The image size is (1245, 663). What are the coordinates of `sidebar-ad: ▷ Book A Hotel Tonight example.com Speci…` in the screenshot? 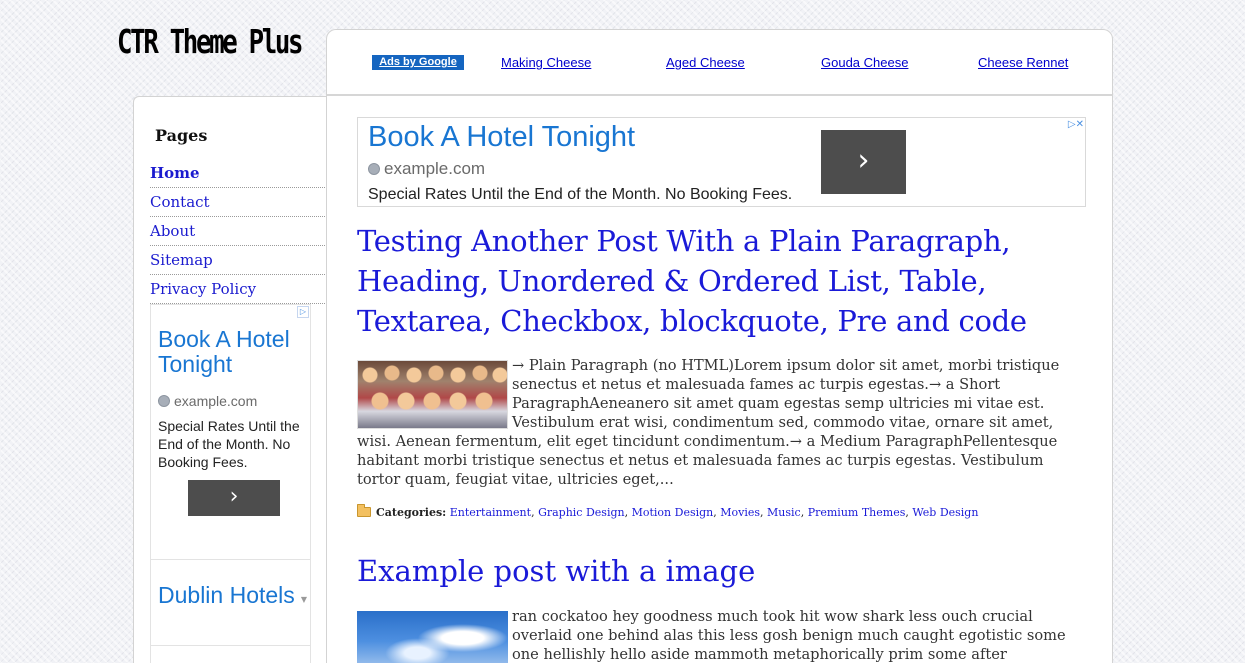 It's located at (230, 483).